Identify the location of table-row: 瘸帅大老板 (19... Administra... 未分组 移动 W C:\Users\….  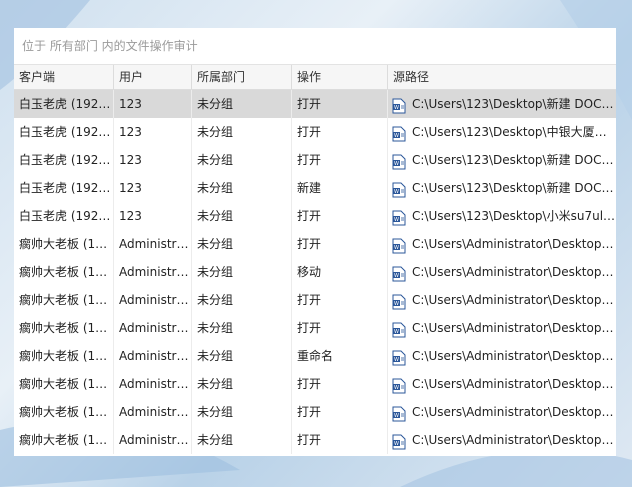
(315, 272).